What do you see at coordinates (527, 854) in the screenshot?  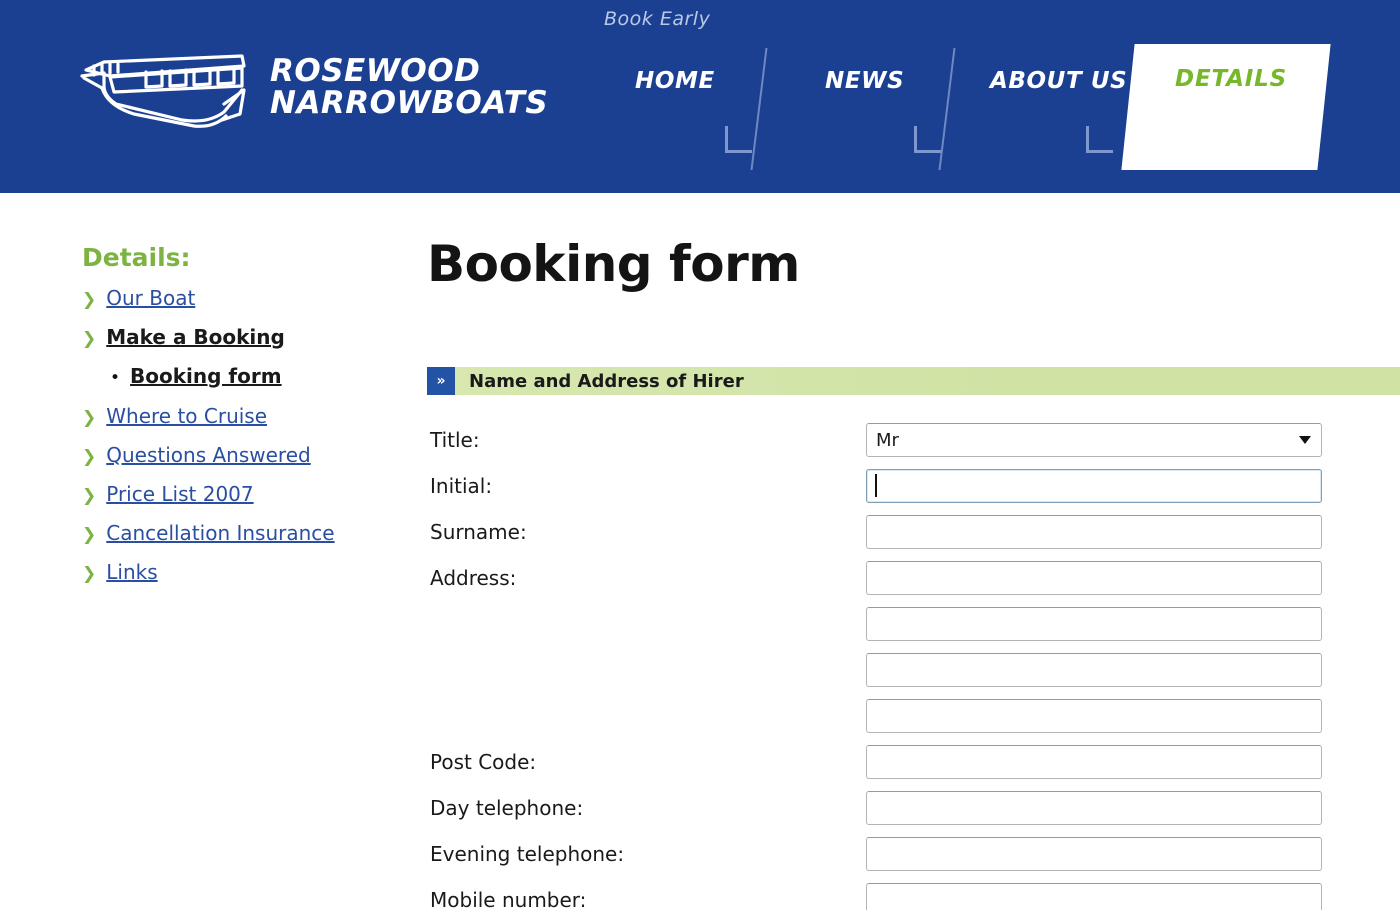 I see `label-evening-telephone: Evening telephone:` at bounding box center [527, 854].